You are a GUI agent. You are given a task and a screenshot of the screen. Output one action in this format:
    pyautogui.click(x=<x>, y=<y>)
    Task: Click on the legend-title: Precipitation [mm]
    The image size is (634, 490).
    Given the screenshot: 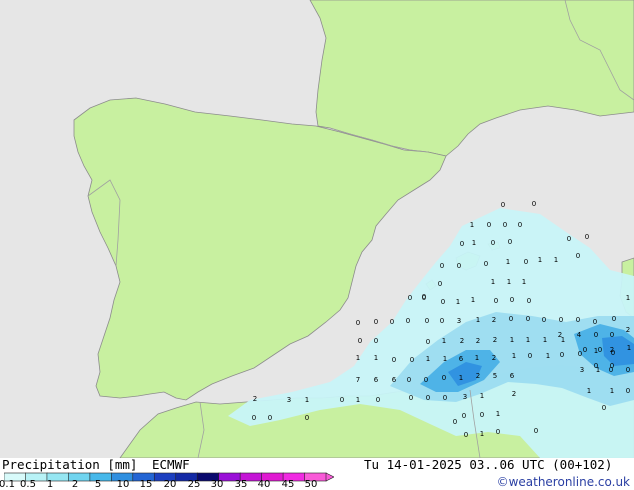 What is the action you would take?
    pyautogui.click(x=70, y=464)
    